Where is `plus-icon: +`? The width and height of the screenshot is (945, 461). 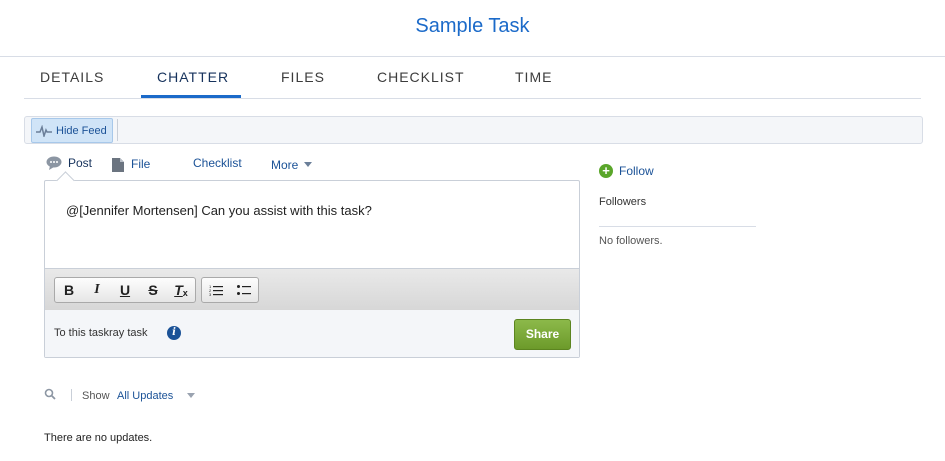
plus-icon: + is located at coordinates (606, 171).